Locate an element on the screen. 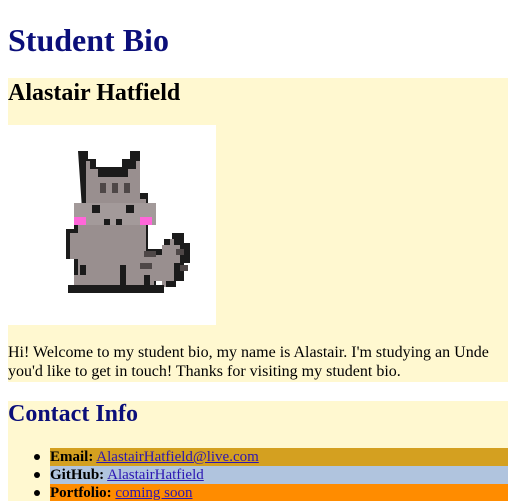 Image resolution: width=508 pixels, height=501 pixels. contact-github-item: GitHub: AlastairHatfield is located at coordinates (271, 475).